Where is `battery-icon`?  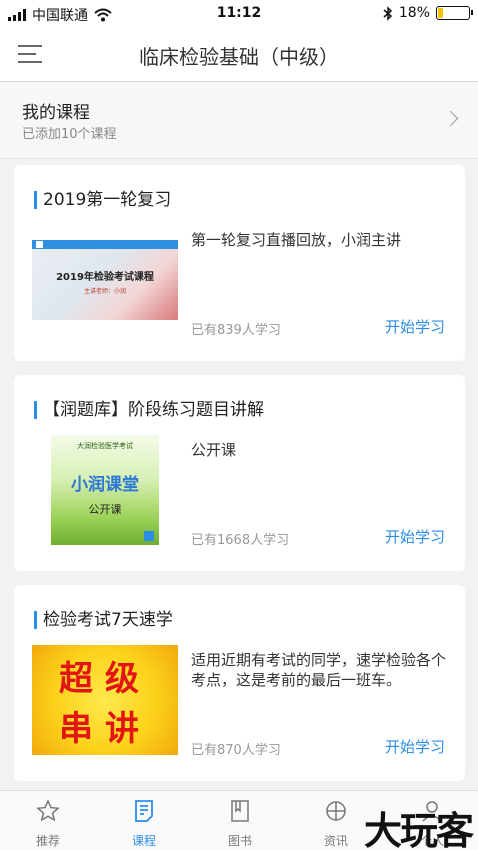
battery-icon is located at coordinates (454, 13).